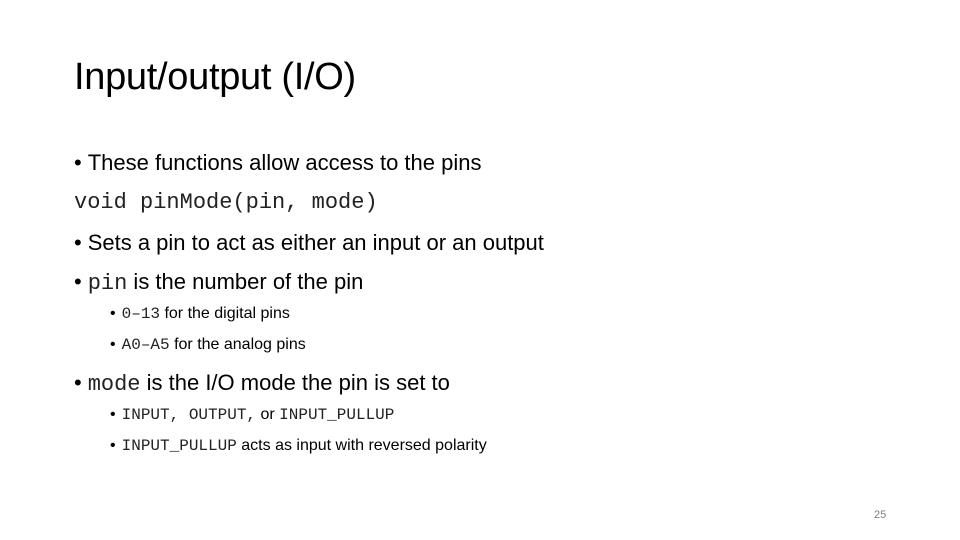 The height and width of the screenshot is (540, 960). Describe the element at coordinates (880, 515) in the screenshot. I see `page-number: 25` at that location.